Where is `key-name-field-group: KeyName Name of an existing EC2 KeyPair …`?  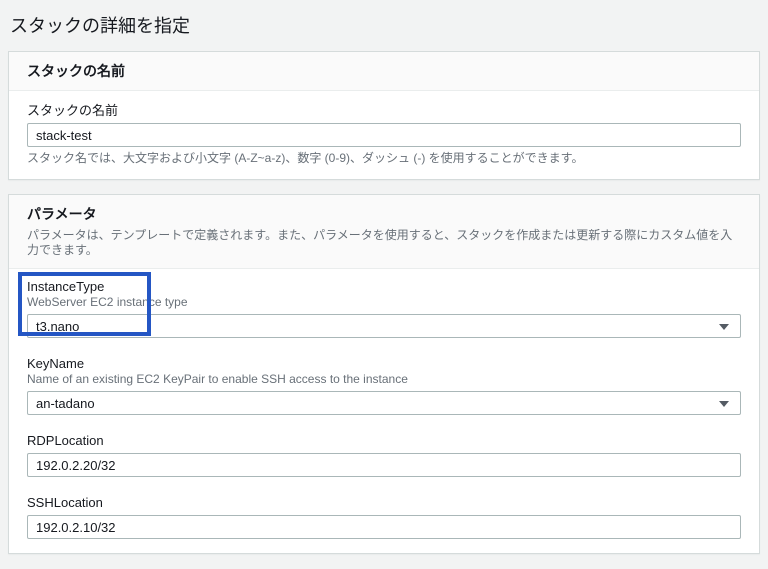
key-name-field-group: KeyName Name of an existing EC2 KeyPair … is located at coordinates (384, 385).